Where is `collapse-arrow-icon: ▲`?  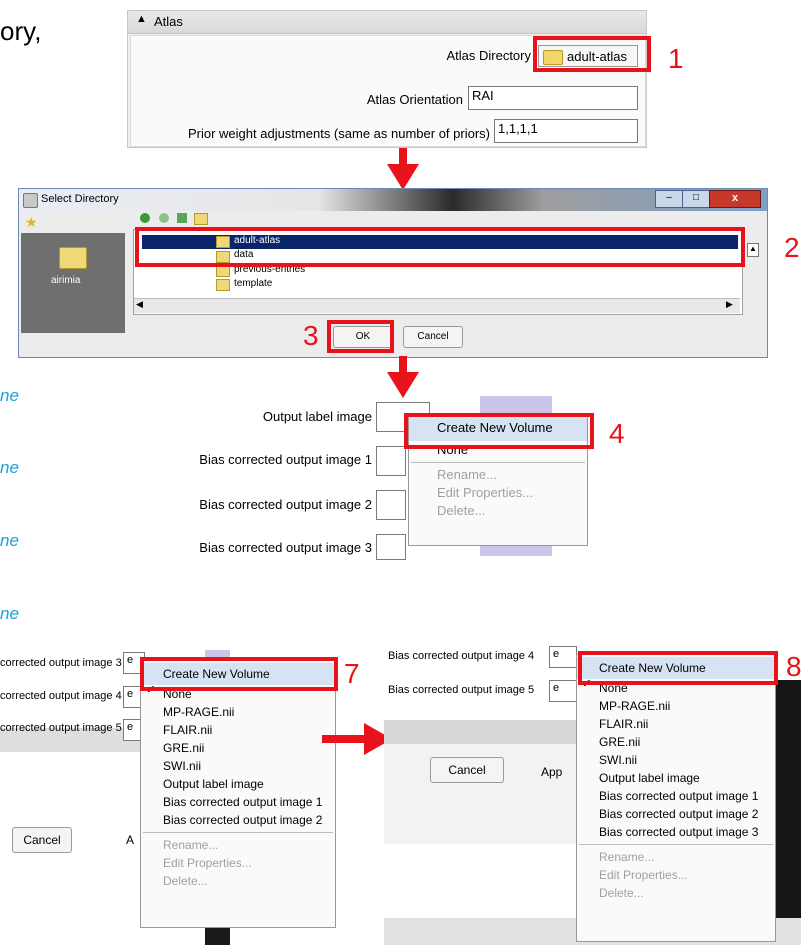
collapse-arrow-icon: ▲ is located at coordinates (141, 19).